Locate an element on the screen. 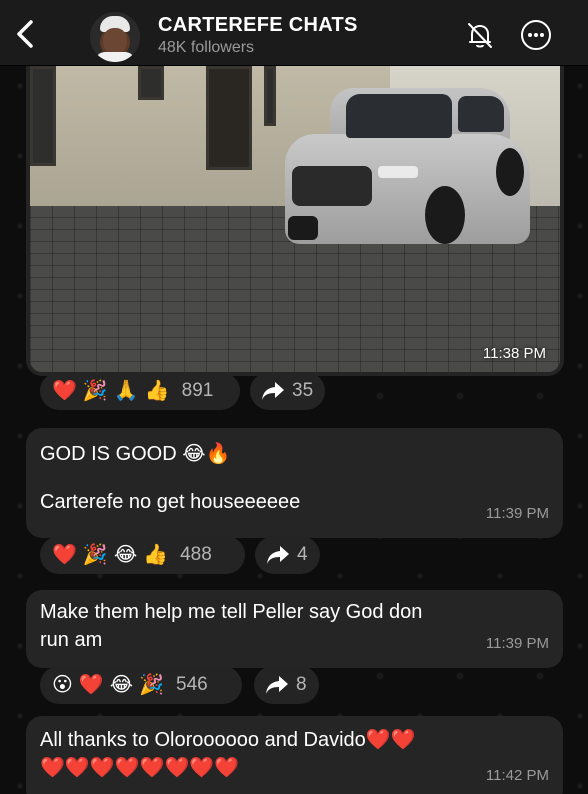  more-options-button is located at coordinates (536, 35).